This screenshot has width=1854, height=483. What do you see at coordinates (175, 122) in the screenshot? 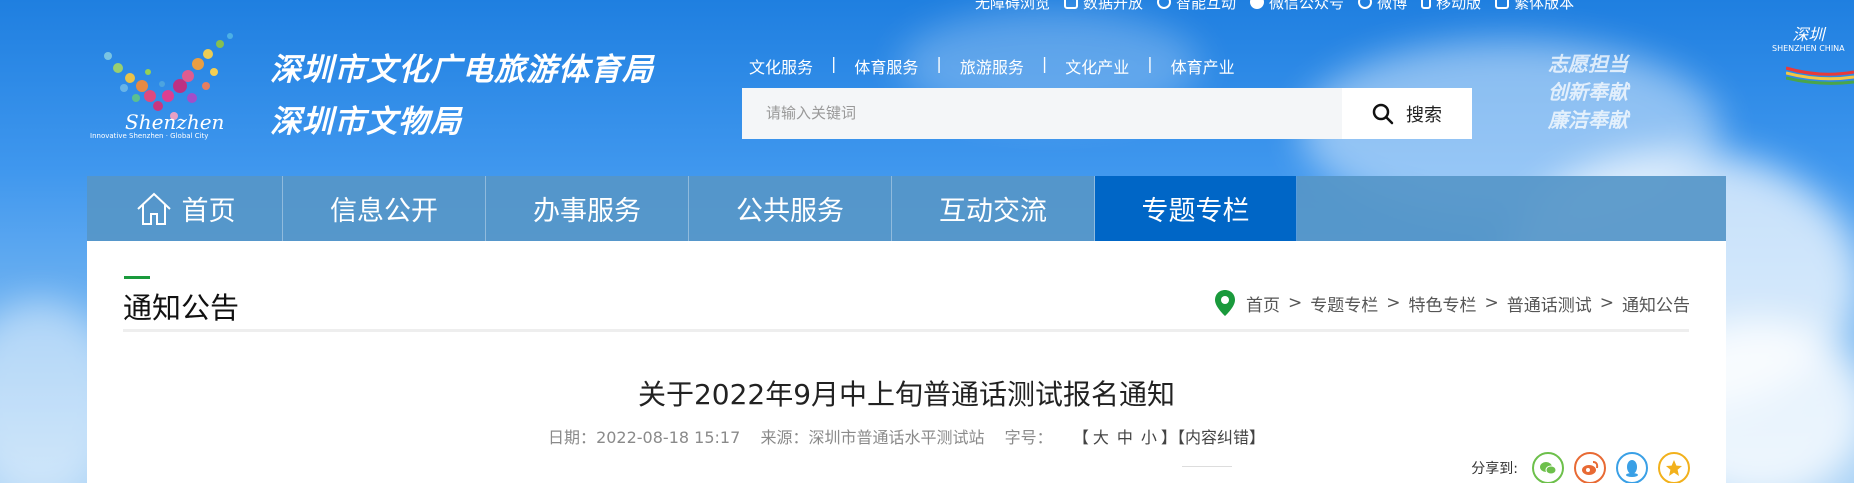
I see `logo-wordmark: Shenzhen` at bounding box center [175, 122].